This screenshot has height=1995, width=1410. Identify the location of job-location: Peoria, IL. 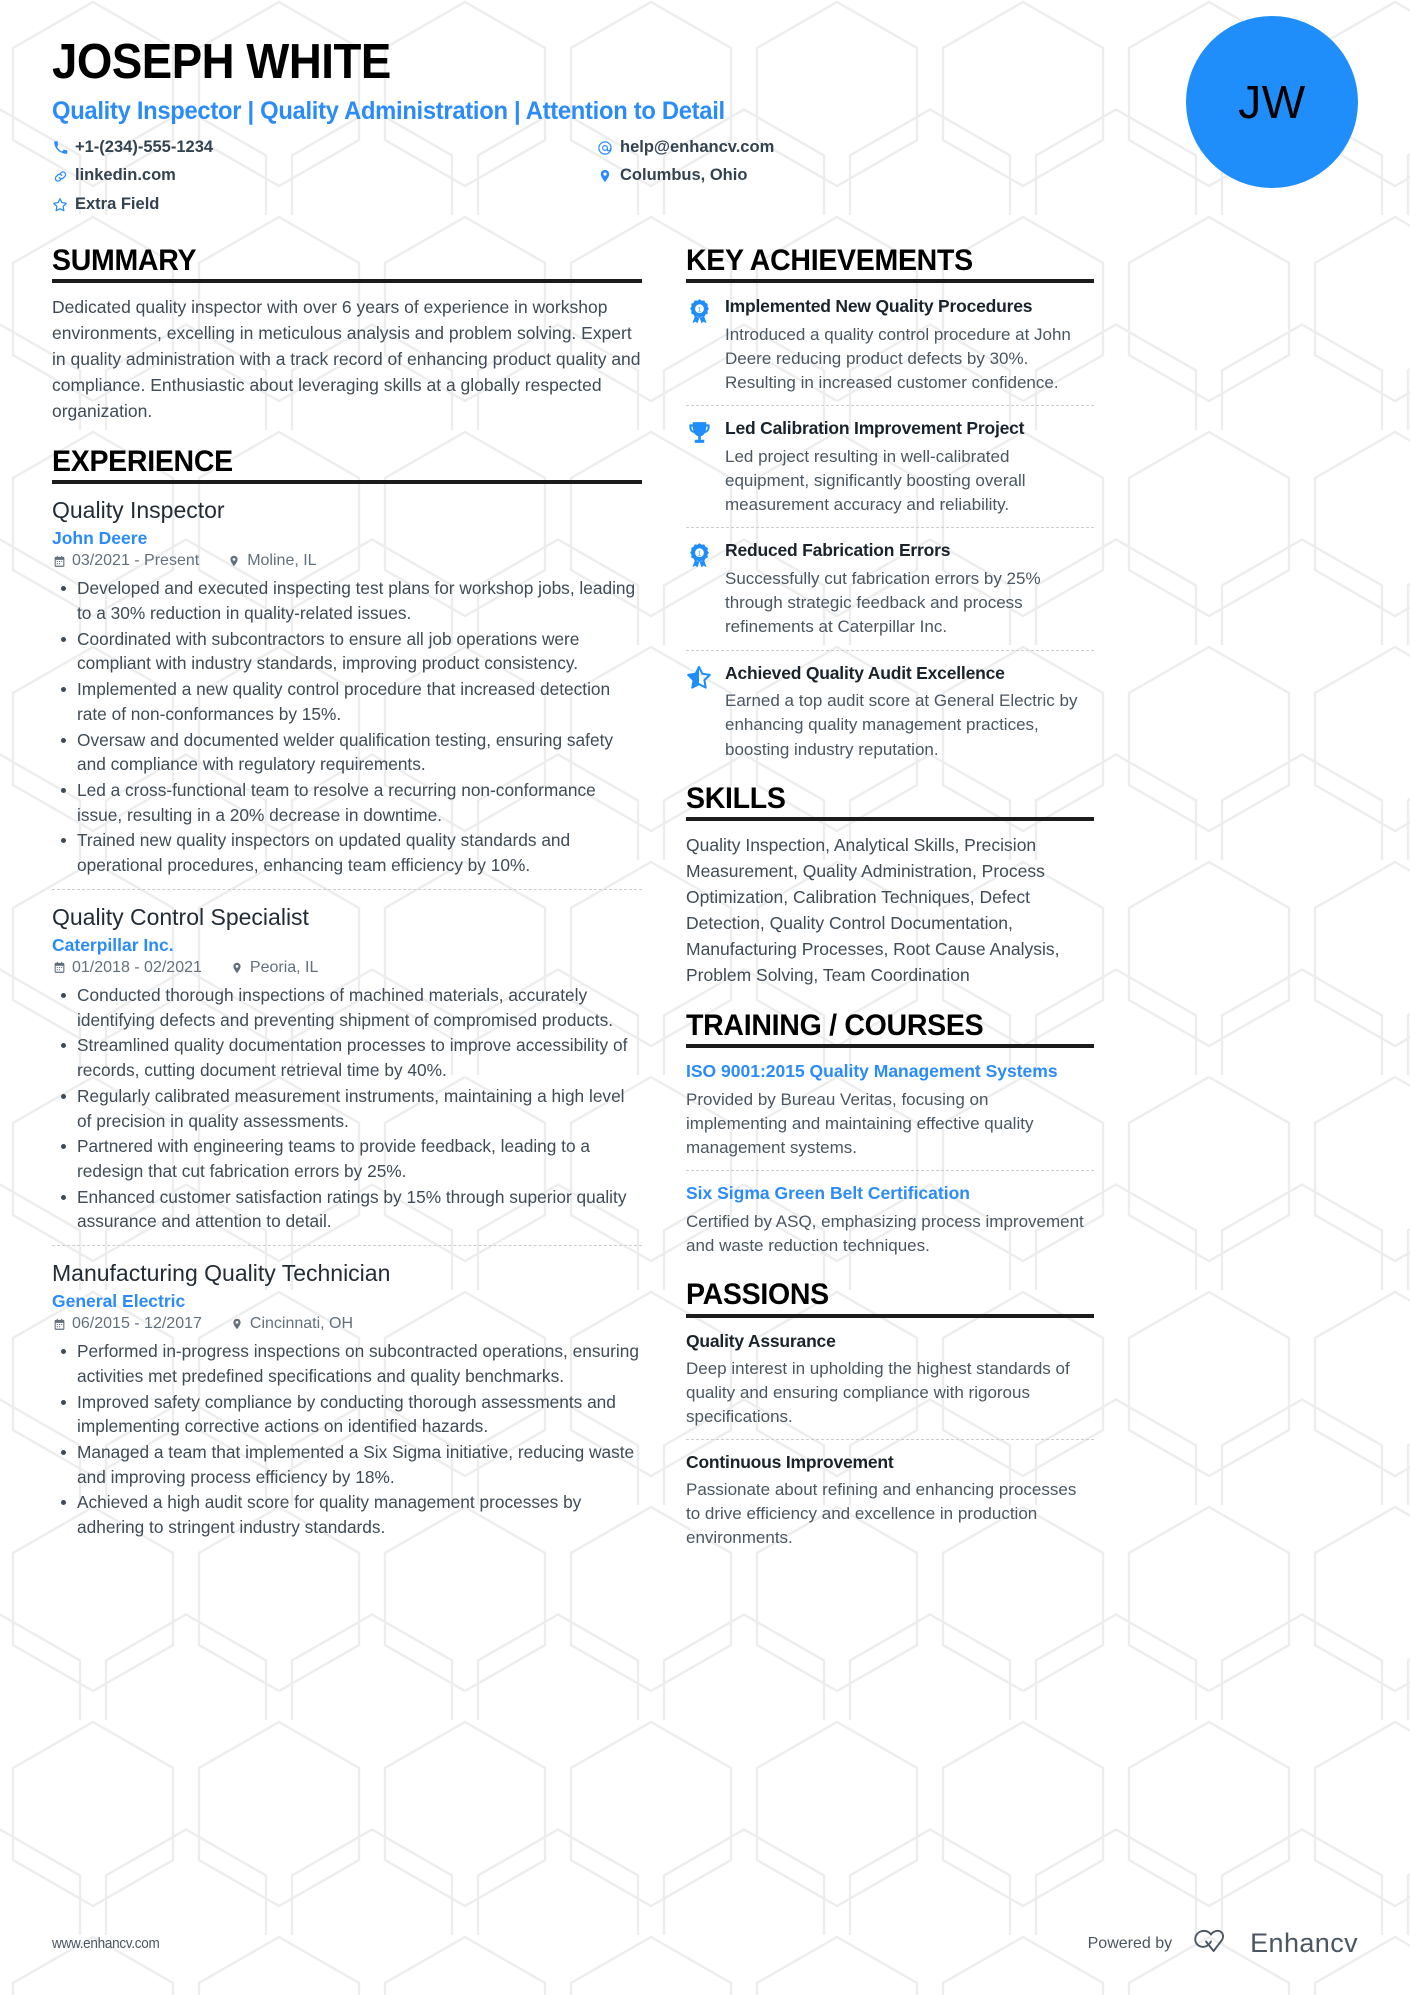
(284, 967).